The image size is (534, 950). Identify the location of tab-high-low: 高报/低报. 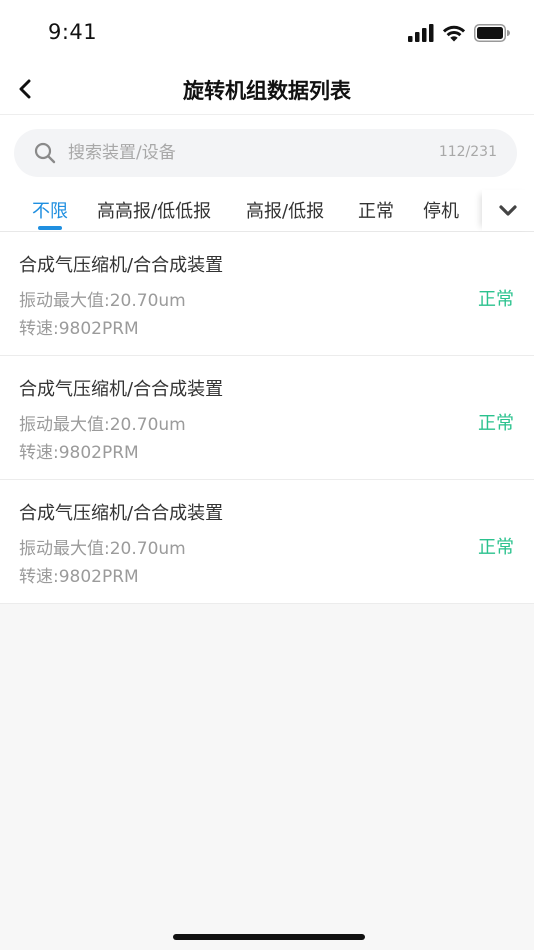
(285, 210).